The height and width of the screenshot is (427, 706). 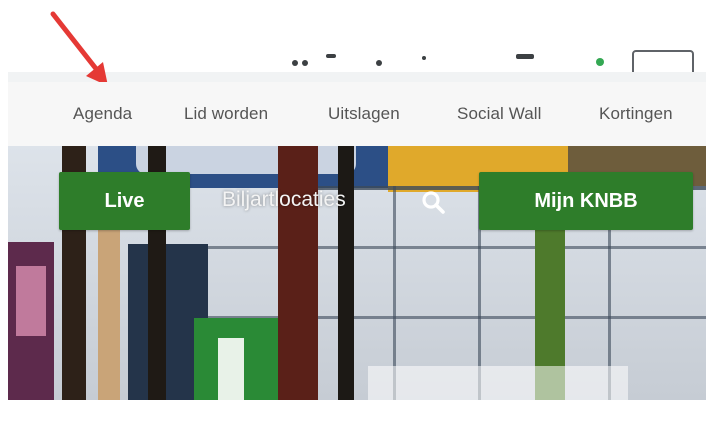 What do you see at coordinates (102, 114) in the screenshot?
I see `nav-item-agenda: Agenda` at bounding box center [102, 114].